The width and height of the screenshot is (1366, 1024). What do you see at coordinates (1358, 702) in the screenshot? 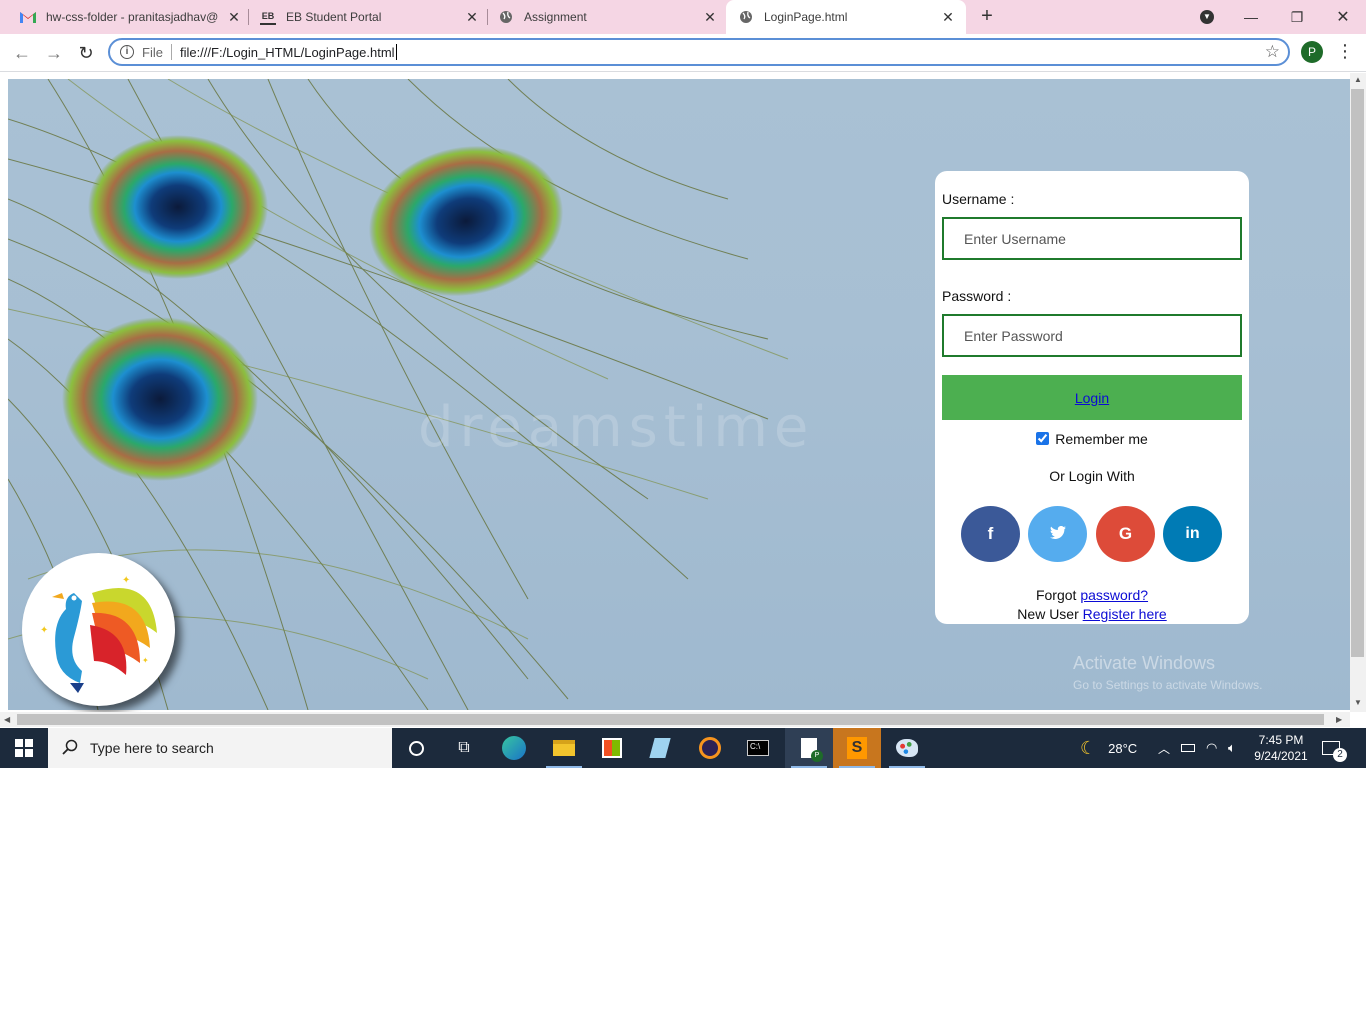
I see `scroll-down-icon: ▼` at bounding box center [1358, 702].